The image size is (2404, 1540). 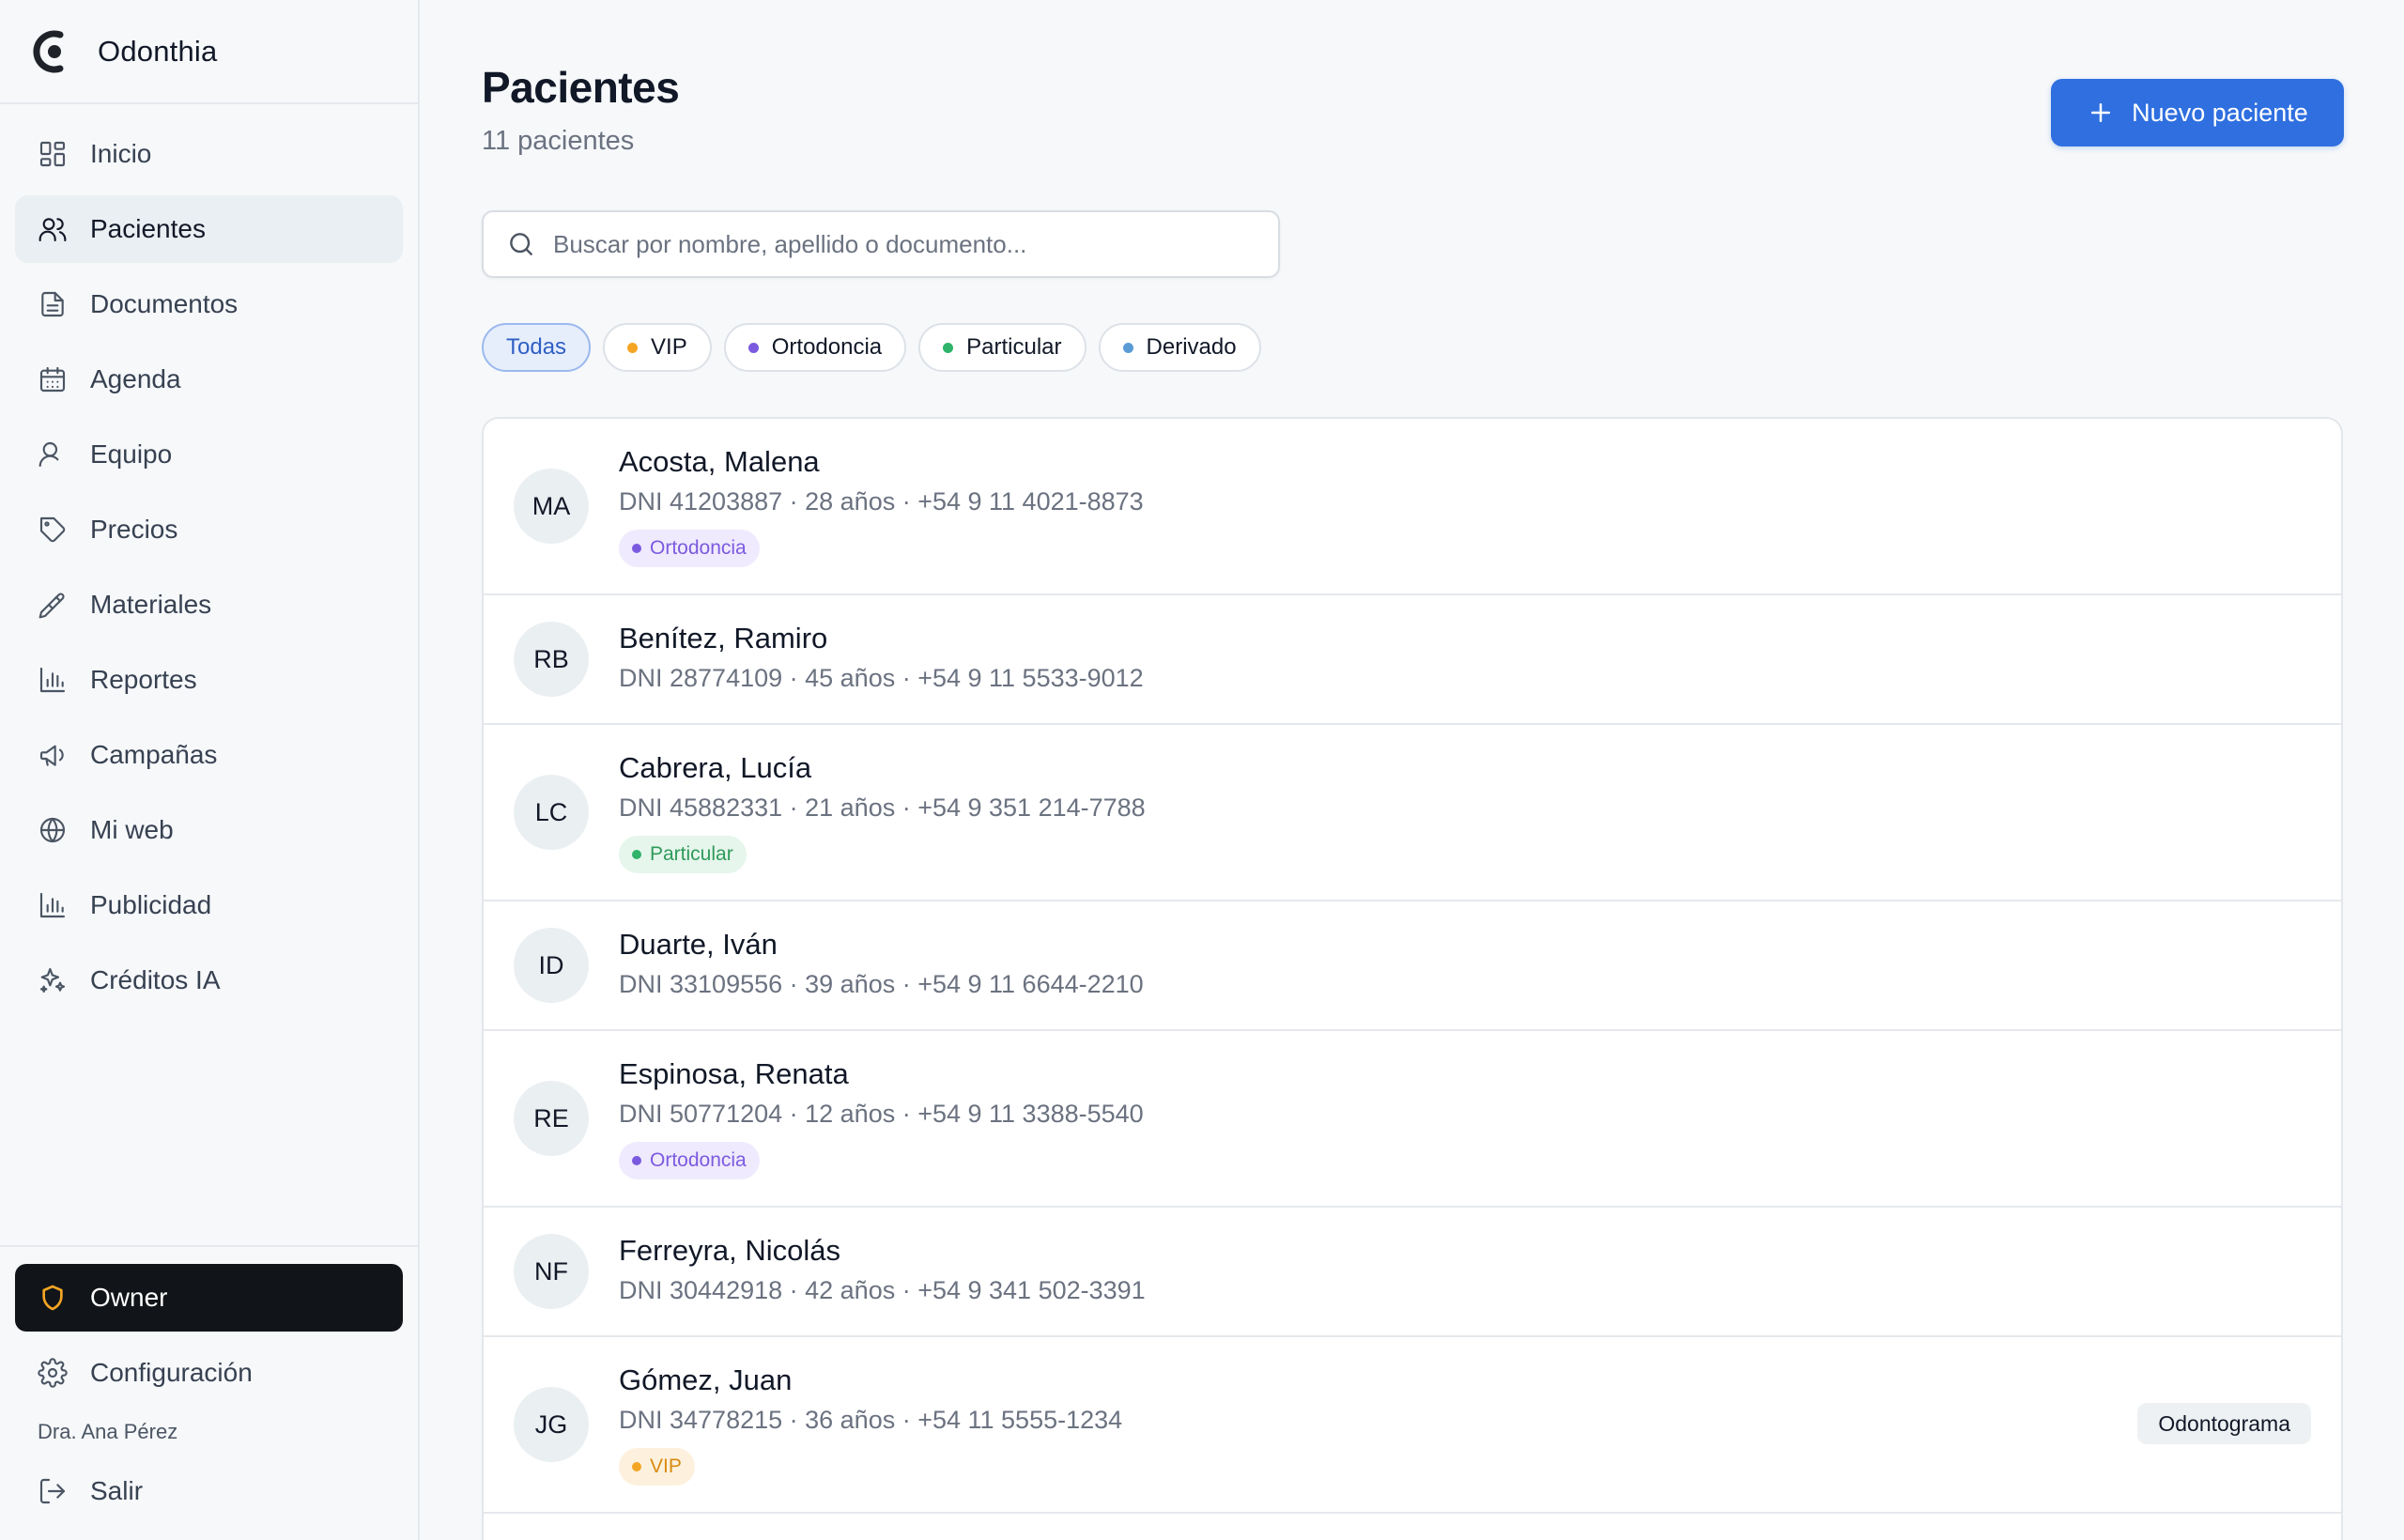 I want to click on patient-name: Gómez, Juan, so click(x=706, y=1379).